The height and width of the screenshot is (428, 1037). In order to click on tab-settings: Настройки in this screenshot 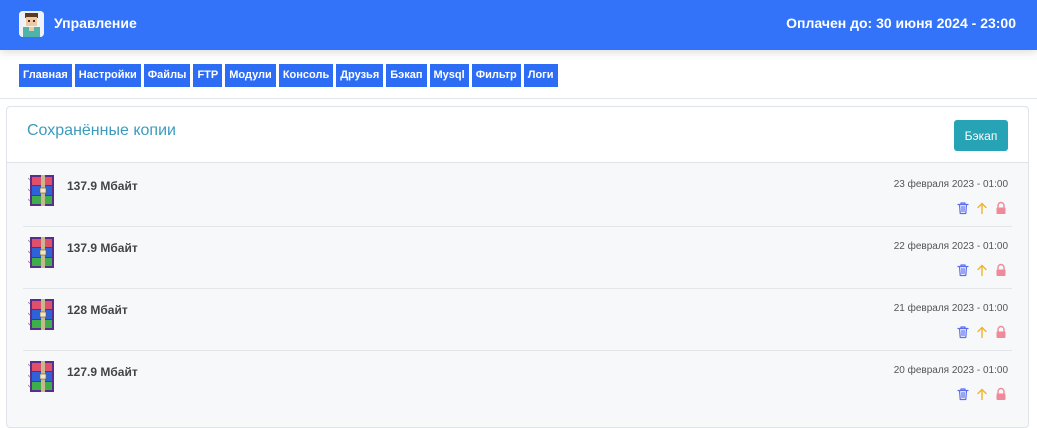, I will do `click(107, 75)`.